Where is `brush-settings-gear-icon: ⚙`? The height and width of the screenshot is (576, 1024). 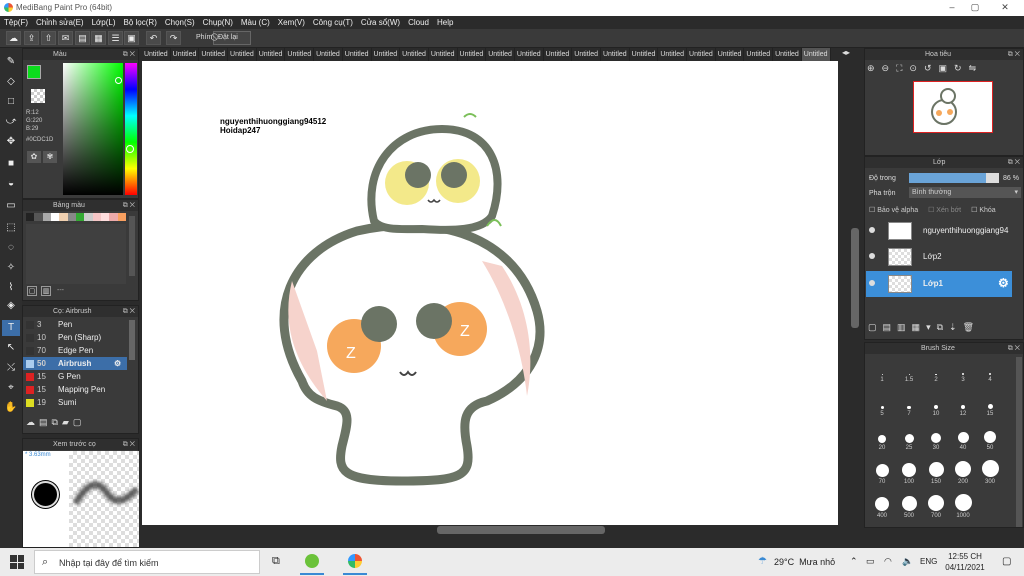
brush-settings-gear-icon: ⚙ is located at coordinates (117, 363).